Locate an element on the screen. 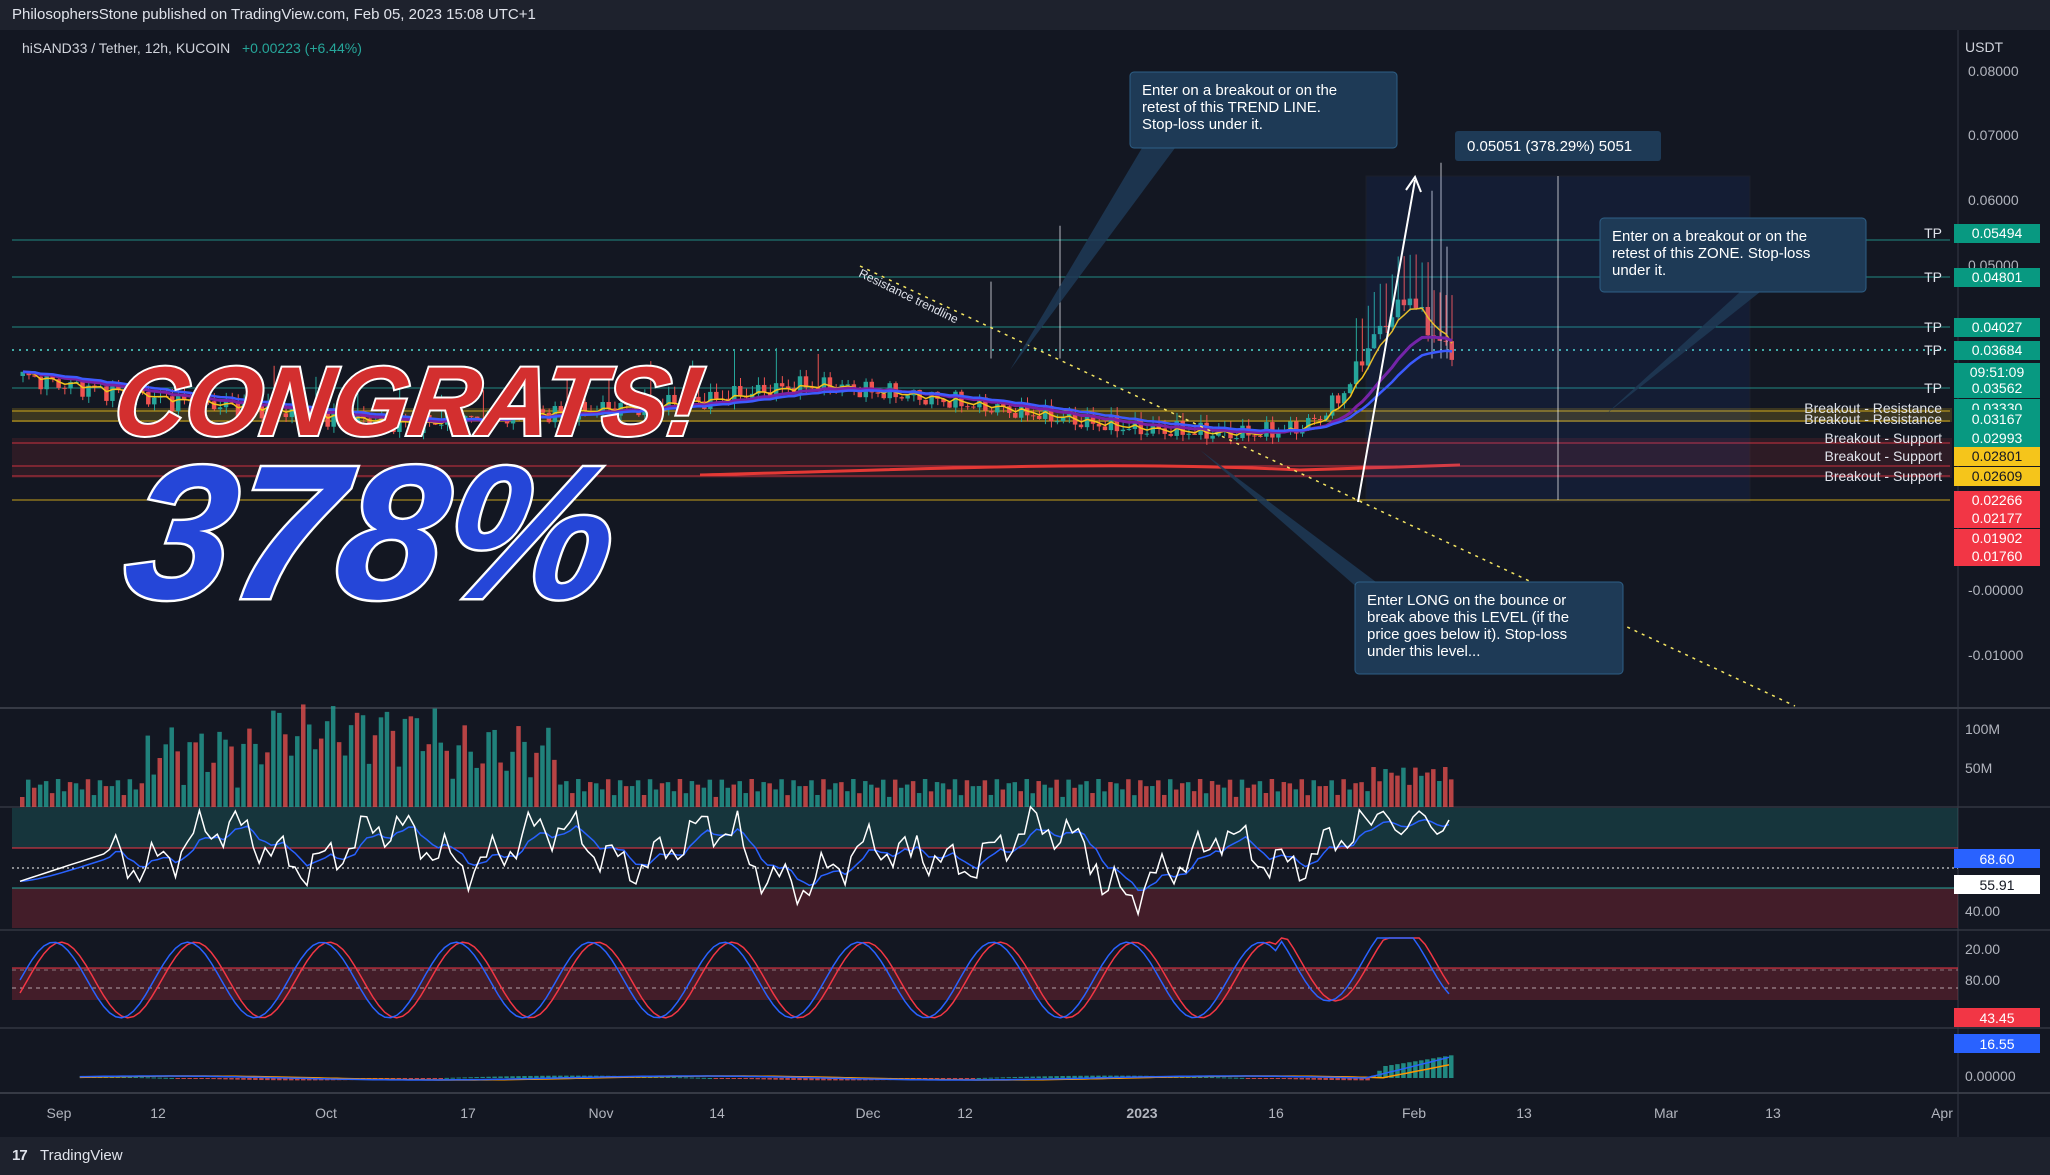 The image size is (2050, 1175). symbol-title: hiSAND33 / Tether, 12h, KUCOIN is located at coordinates (126, 48).